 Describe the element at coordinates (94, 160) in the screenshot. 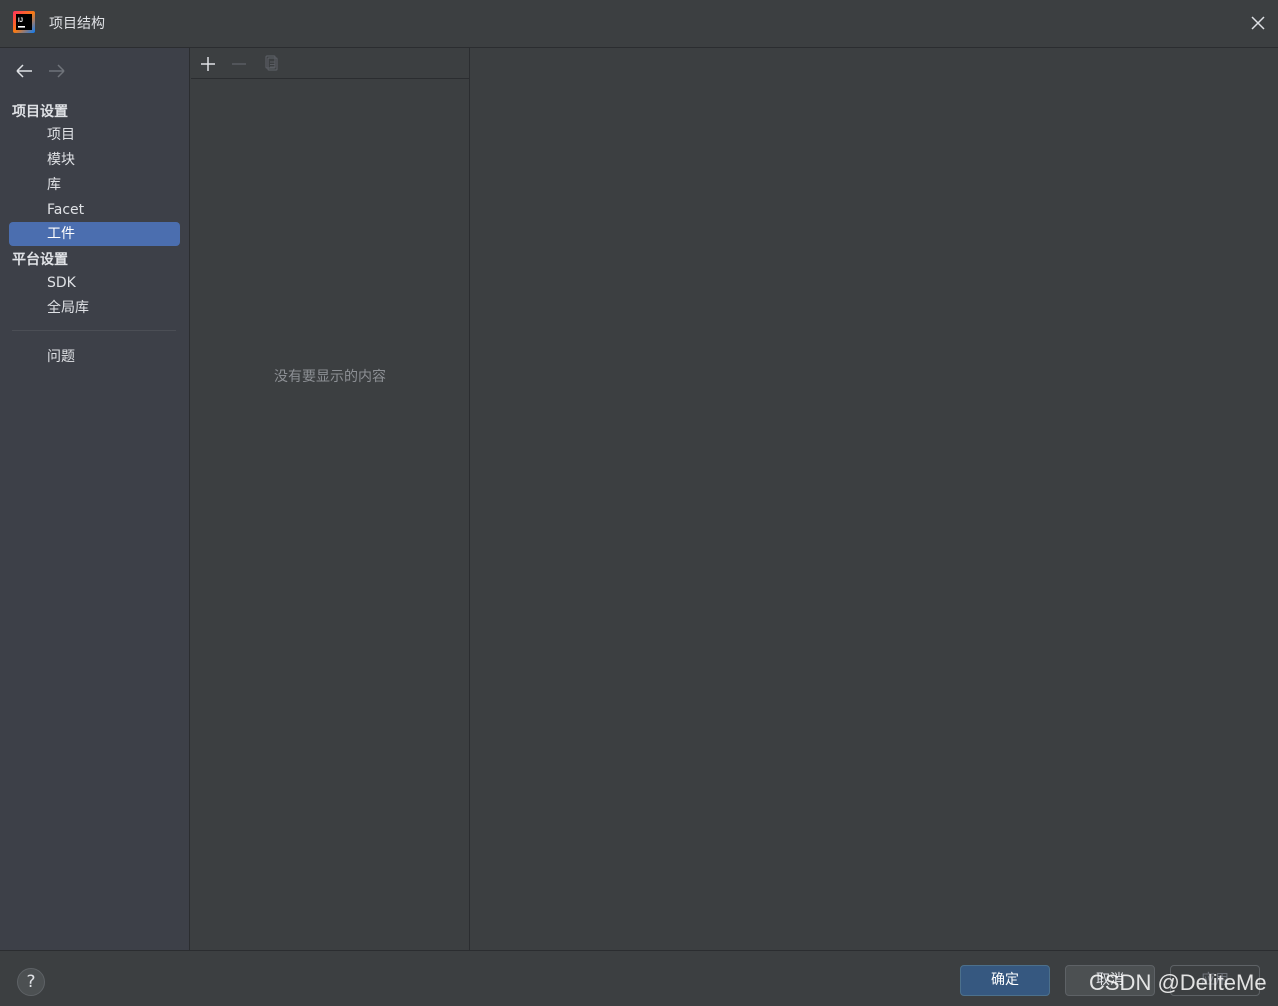

I see `sidebar-item-modules: 模块` at that location.